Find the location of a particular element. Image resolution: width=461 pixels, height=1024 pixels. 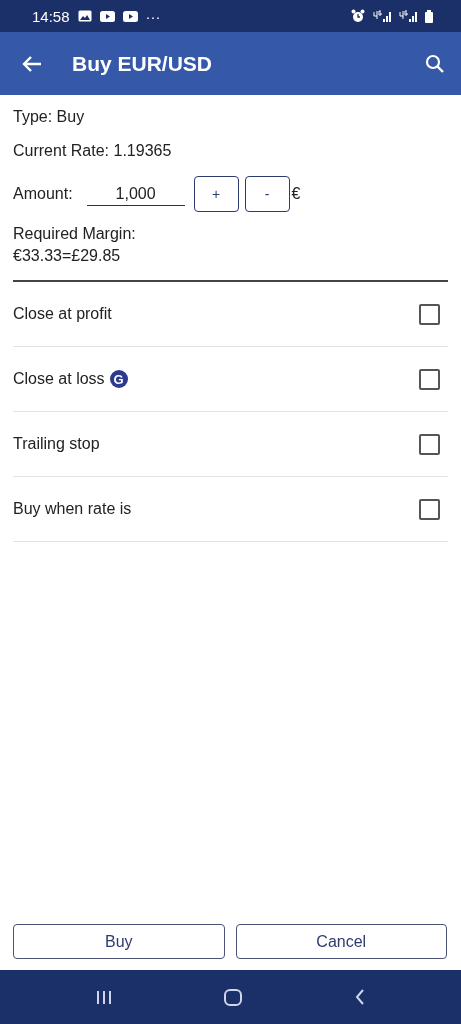

currency-symbol: € is located at coordinates (296, 194).